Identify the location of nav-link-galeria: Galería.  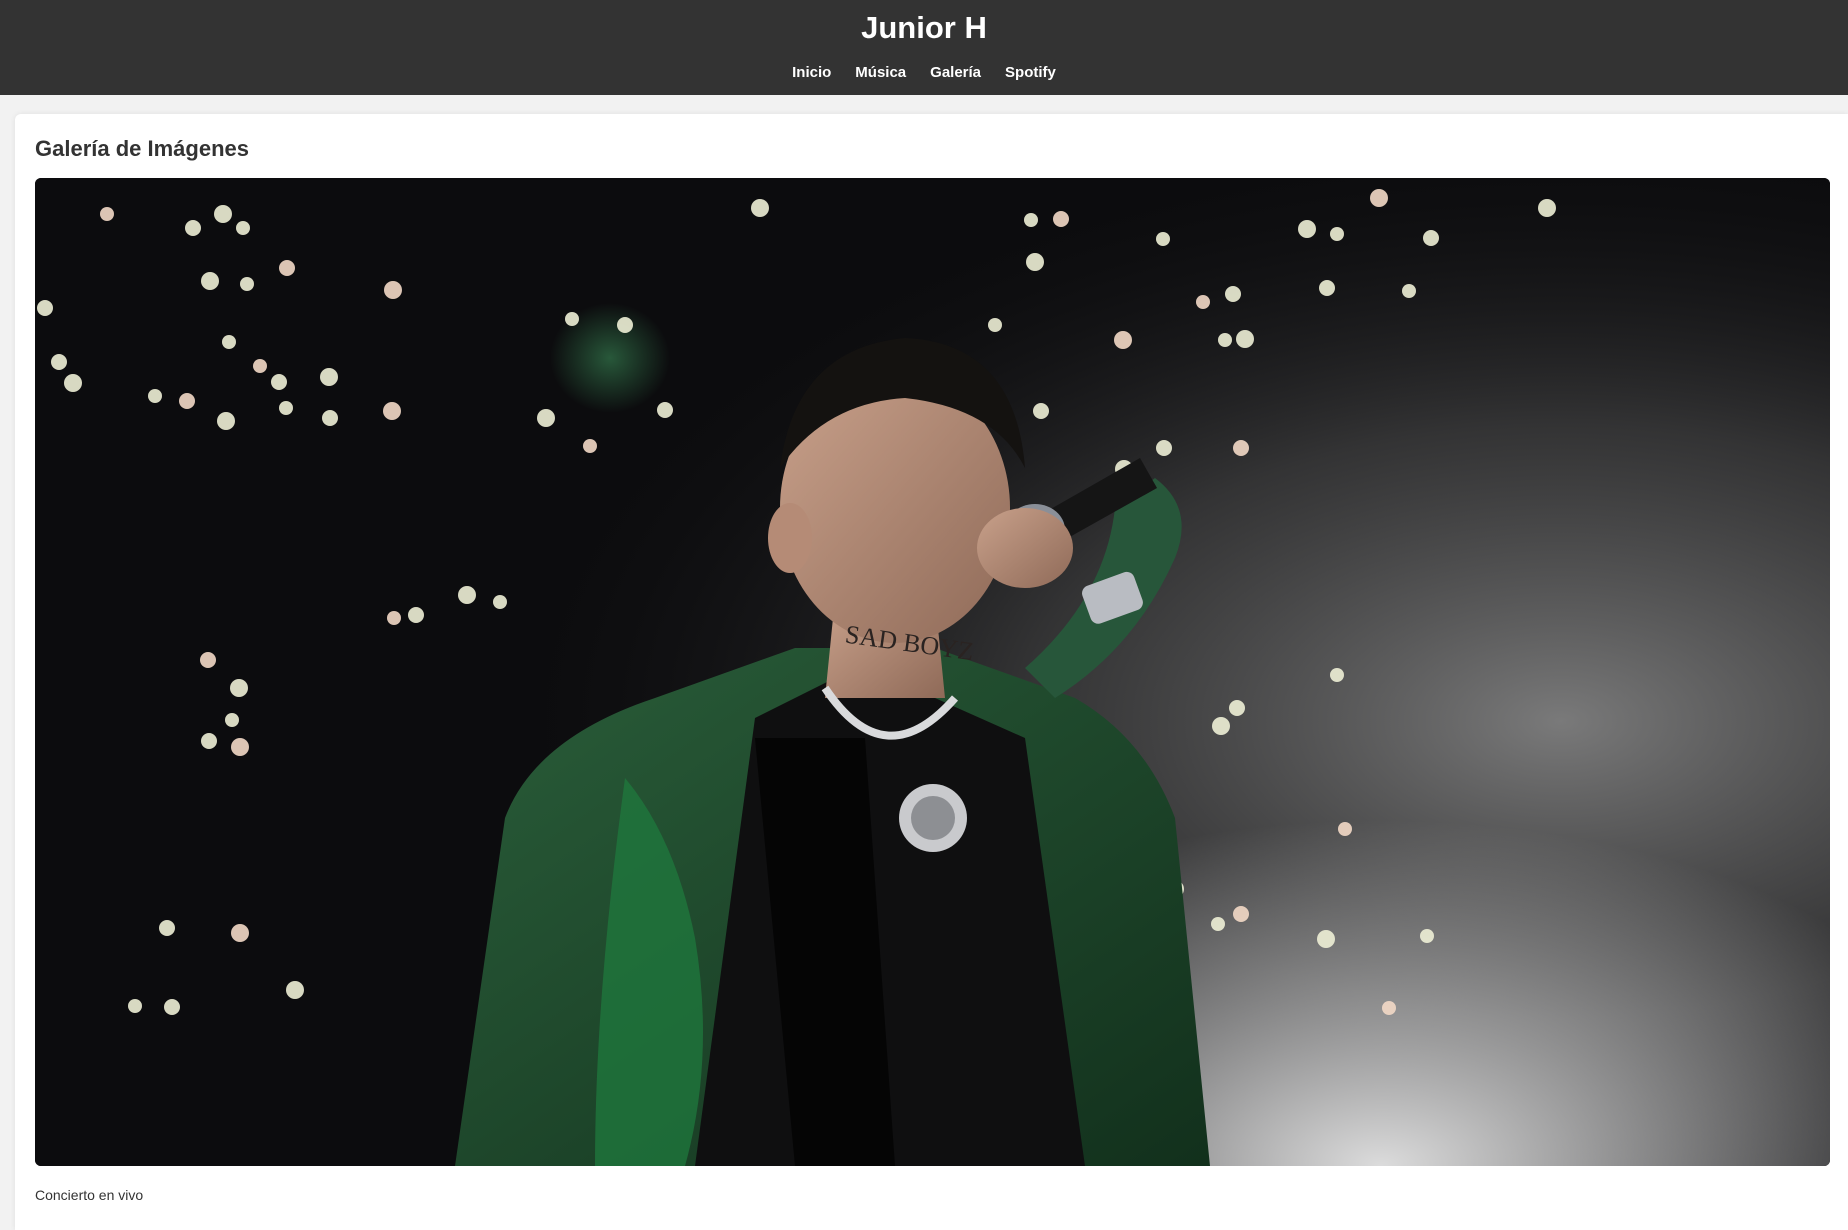
(955, 73).